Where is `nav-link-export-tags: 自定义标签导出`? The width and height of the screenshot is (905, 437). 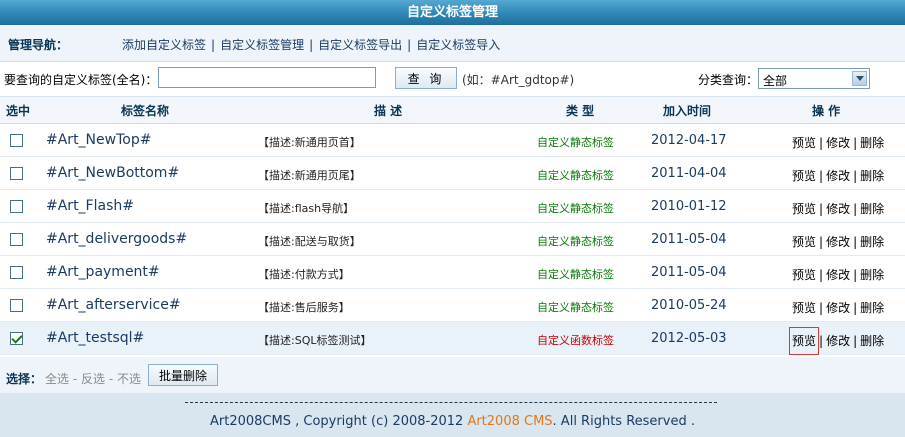
nav-link-export-tags: 自定义标签导出 is located at coordinates (360, 45).